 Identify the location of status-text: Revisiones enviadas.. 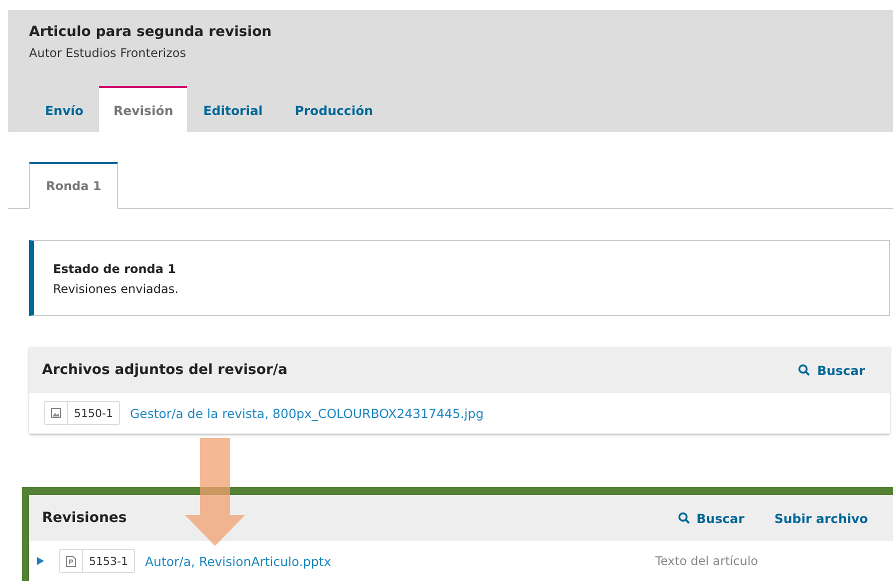
(115, 289).